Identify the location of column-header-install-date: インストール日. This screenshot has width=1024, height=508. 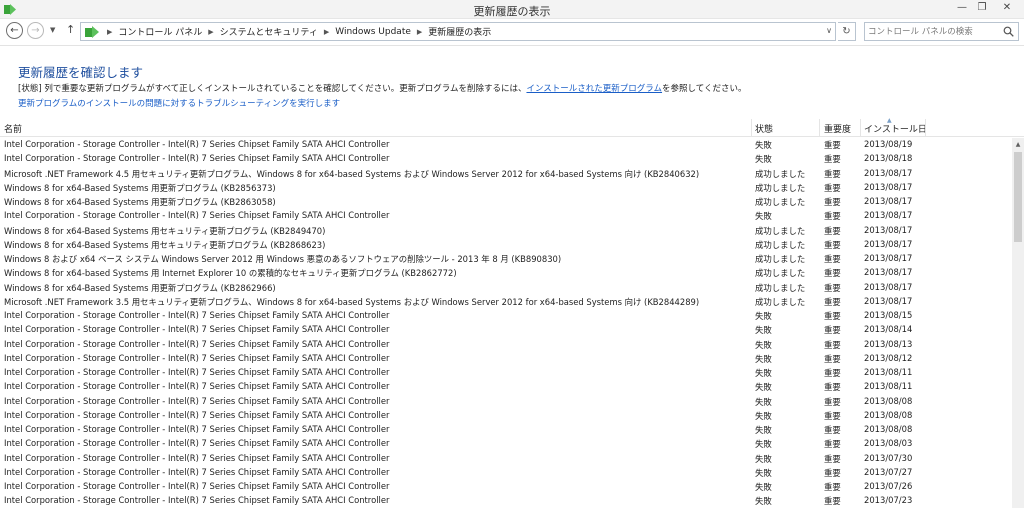
(895, 128).